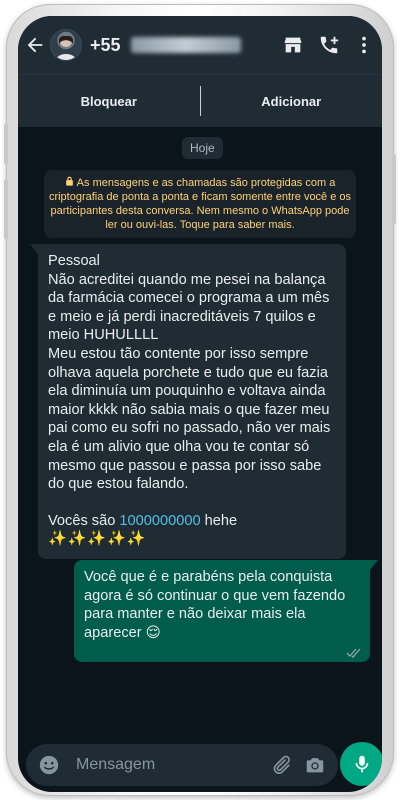  I want to click on unknown-contact-actions: Bloquear Adicionar, so click(200, 100).